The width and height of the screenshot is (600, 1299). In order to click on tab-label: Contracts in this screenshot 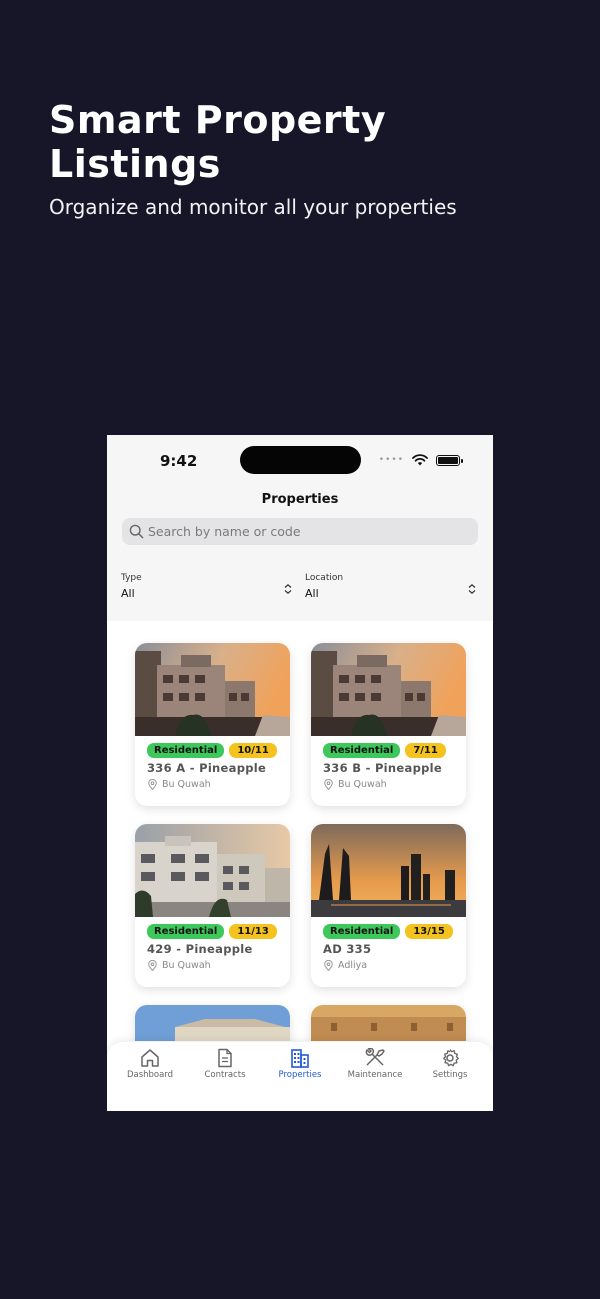, I will do `click(225, 1075)`.